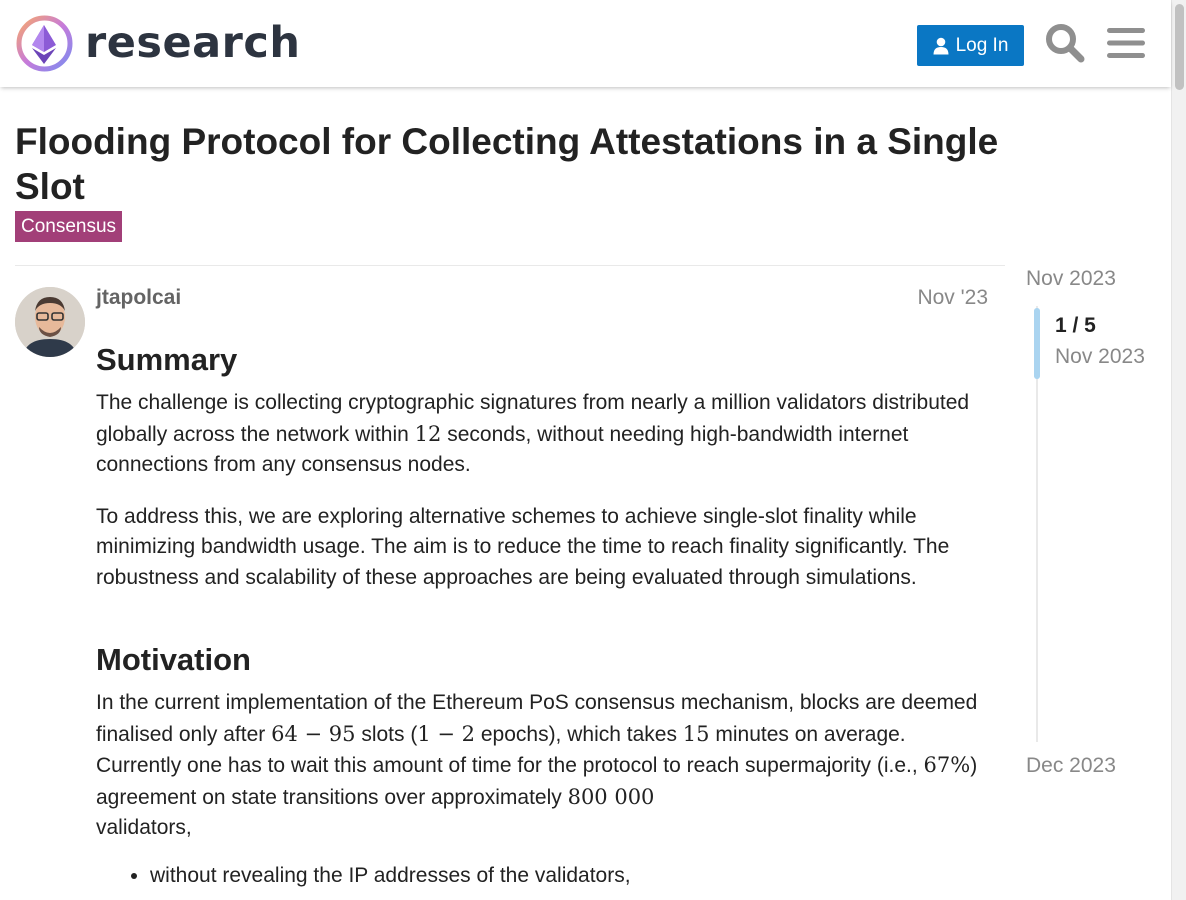 The image size is (1186, 900). What do you see at coordinates (1037, 343) in the screenshot?
I see `timeline-scroll-handle` at bounding box center [1037, 343].